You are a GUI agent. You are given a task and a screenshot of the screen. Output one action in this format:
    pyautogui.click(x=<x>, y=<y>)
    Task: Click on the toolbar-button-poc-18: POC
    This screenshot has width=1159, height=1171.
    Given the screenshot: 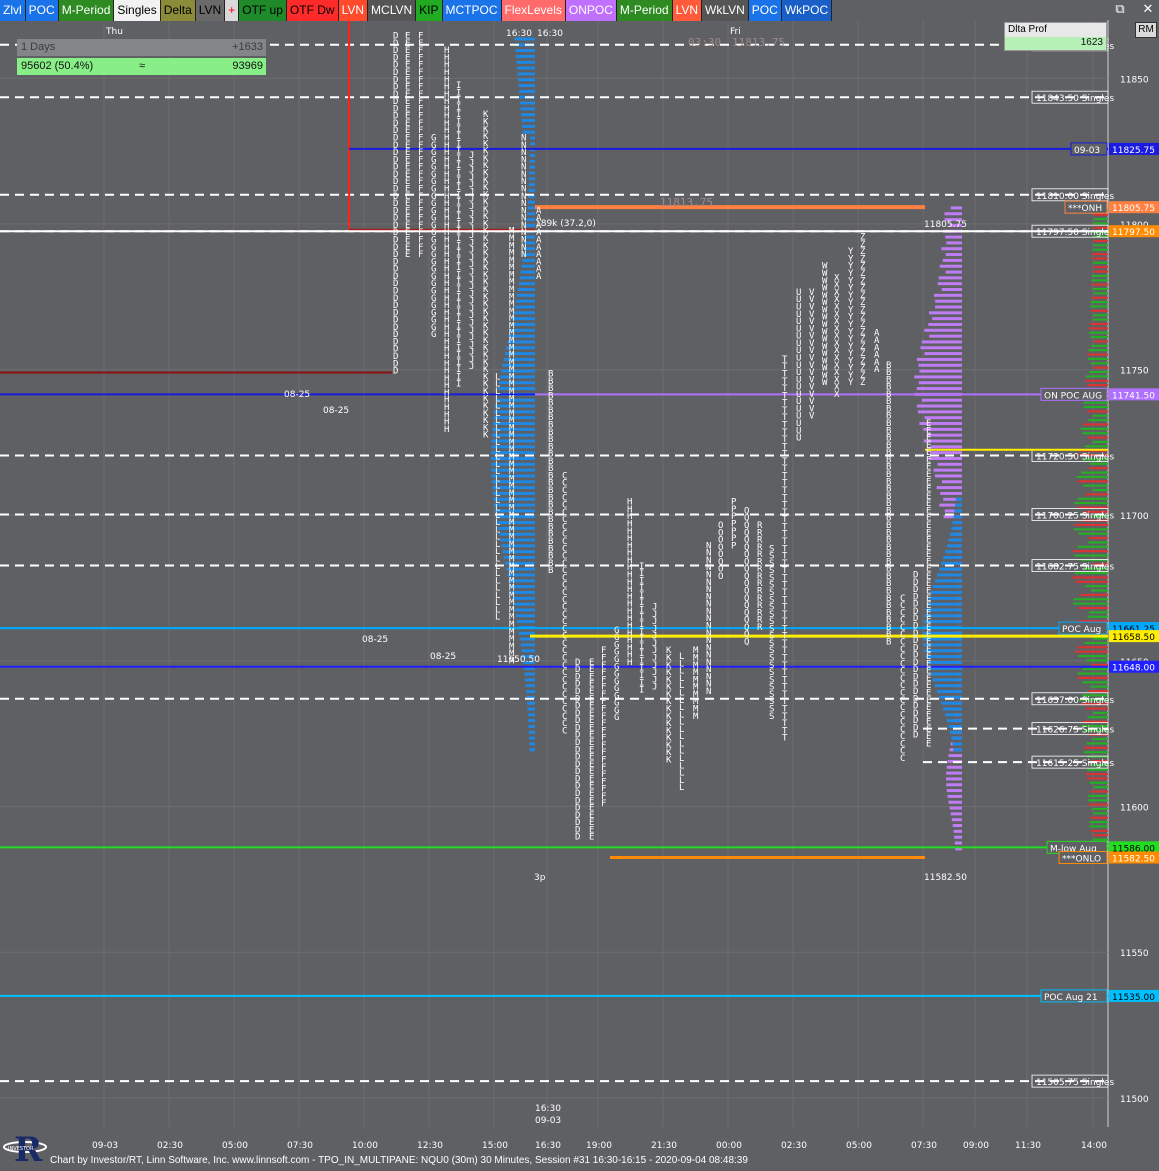 What is the action you would take?
    pyautogui.click(x=765, y=10)
    